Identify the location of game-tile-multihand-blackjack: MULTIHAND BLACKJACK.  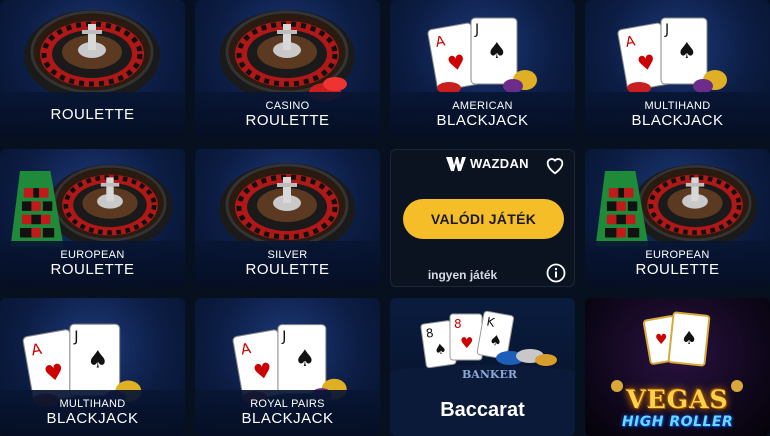
(677, 69).